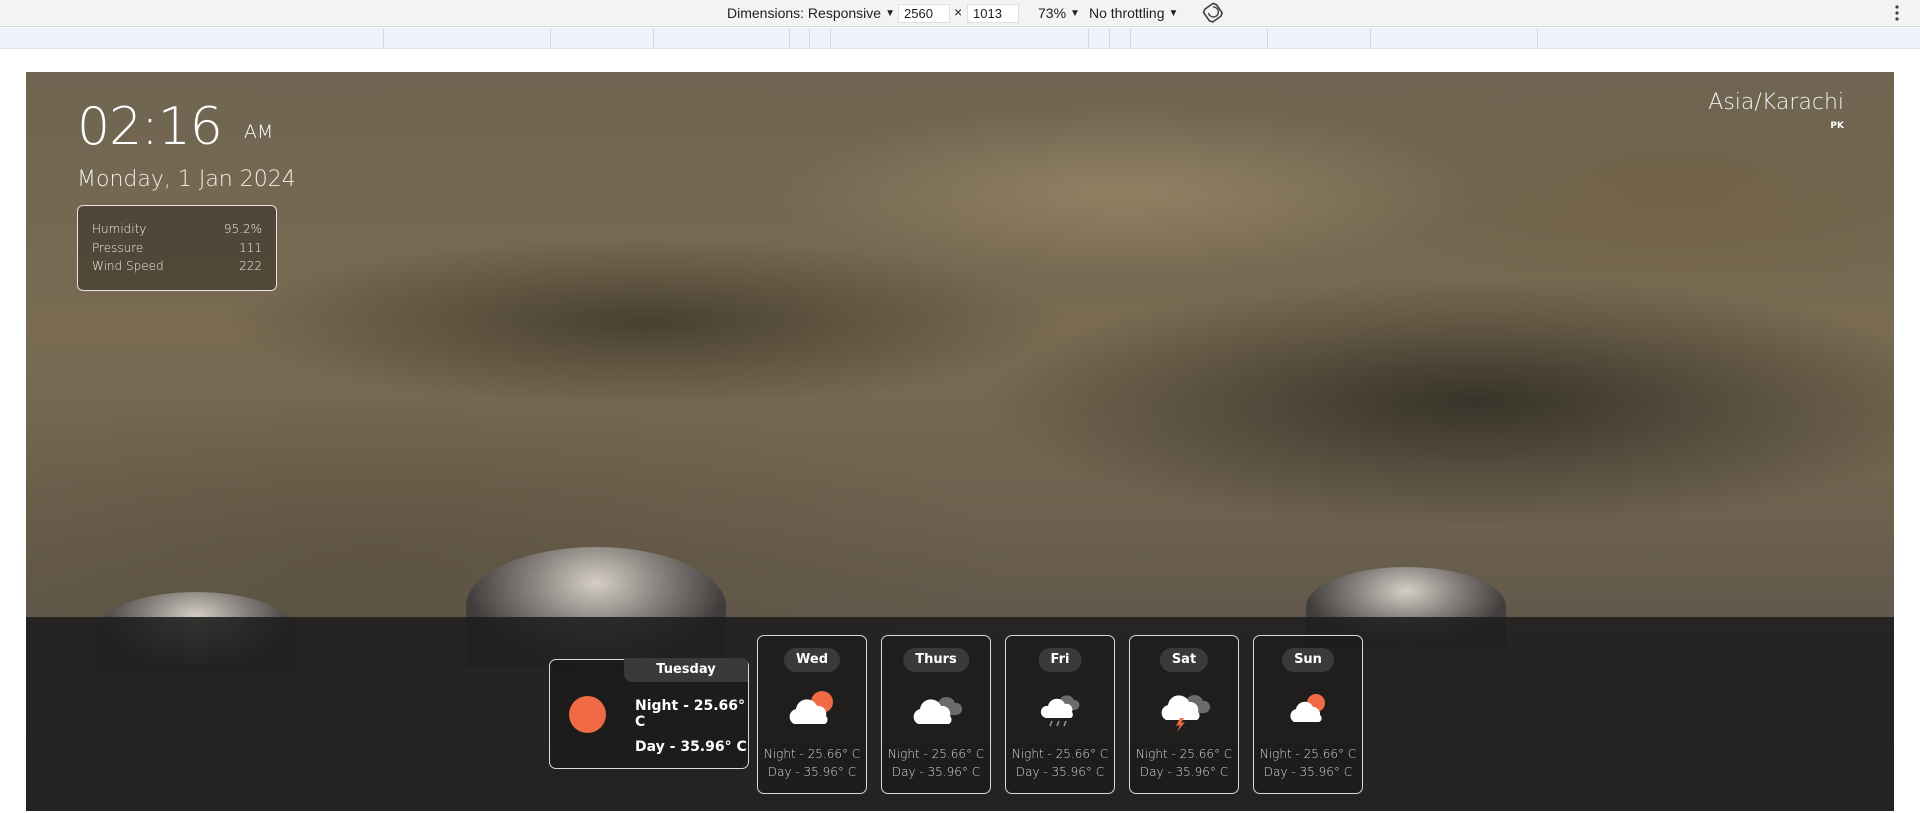 The width and height of the screenshot is (1920, 813). Describe the element at coordinates (812, 660) in the screenshot. I see `forecast-day-label: Wed` at that location.